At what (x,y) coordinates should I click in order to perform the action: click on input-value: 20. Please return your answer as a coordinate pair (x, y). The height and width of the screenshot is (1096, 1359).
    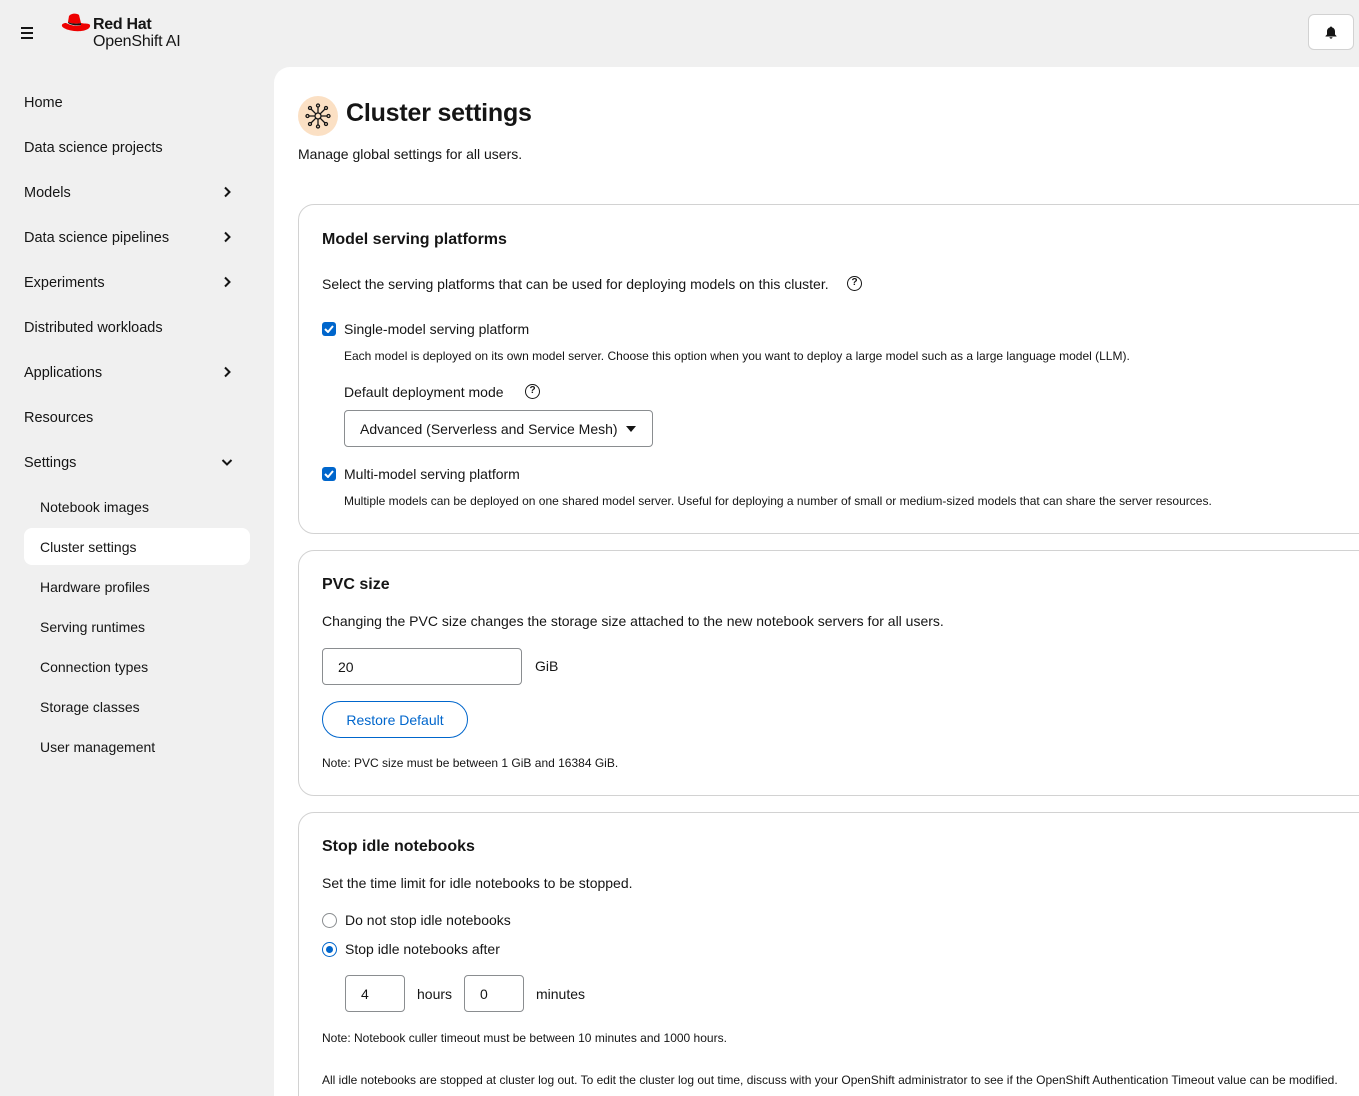
    Looking at the image, I should click on (346, 666).